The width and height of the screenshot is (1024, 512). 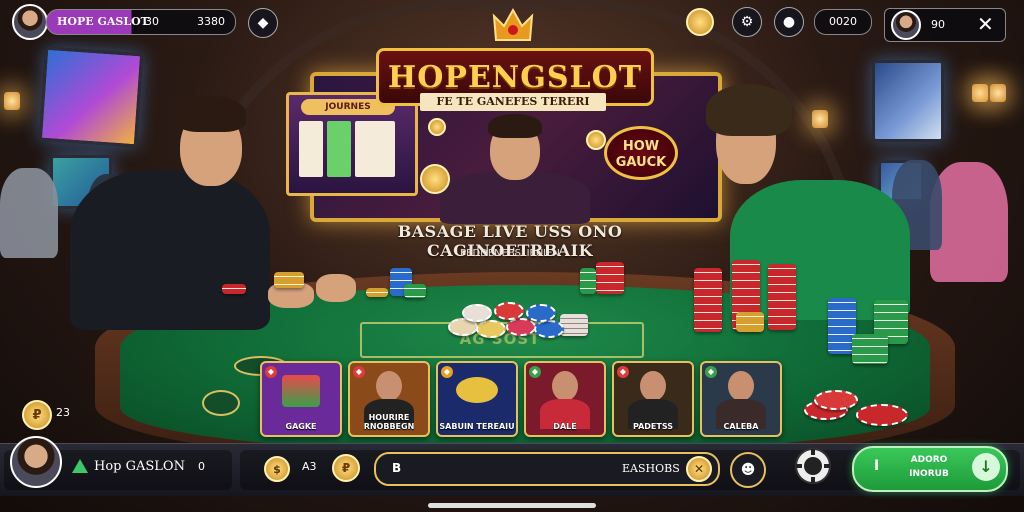 What do you see at coordinates (741, 399) in the screenshot?
I see `game-card: ◆ CALEBA` at bounding box center [741, 399].